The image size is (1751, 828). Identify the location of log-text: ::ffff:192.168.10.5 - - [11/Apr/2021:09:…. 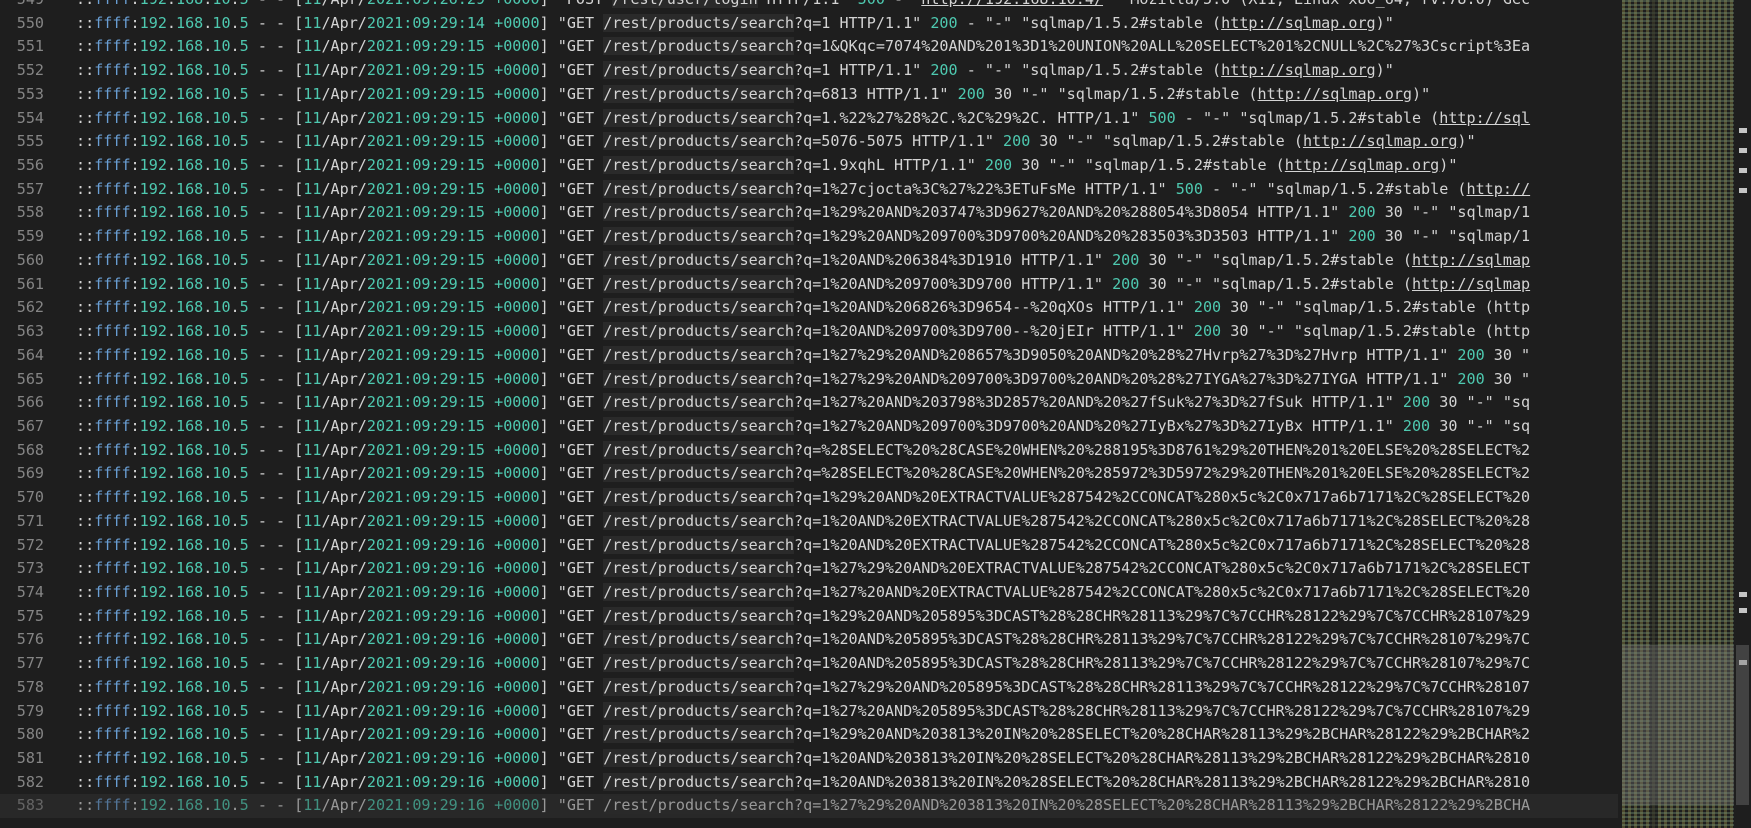
(803, 593).